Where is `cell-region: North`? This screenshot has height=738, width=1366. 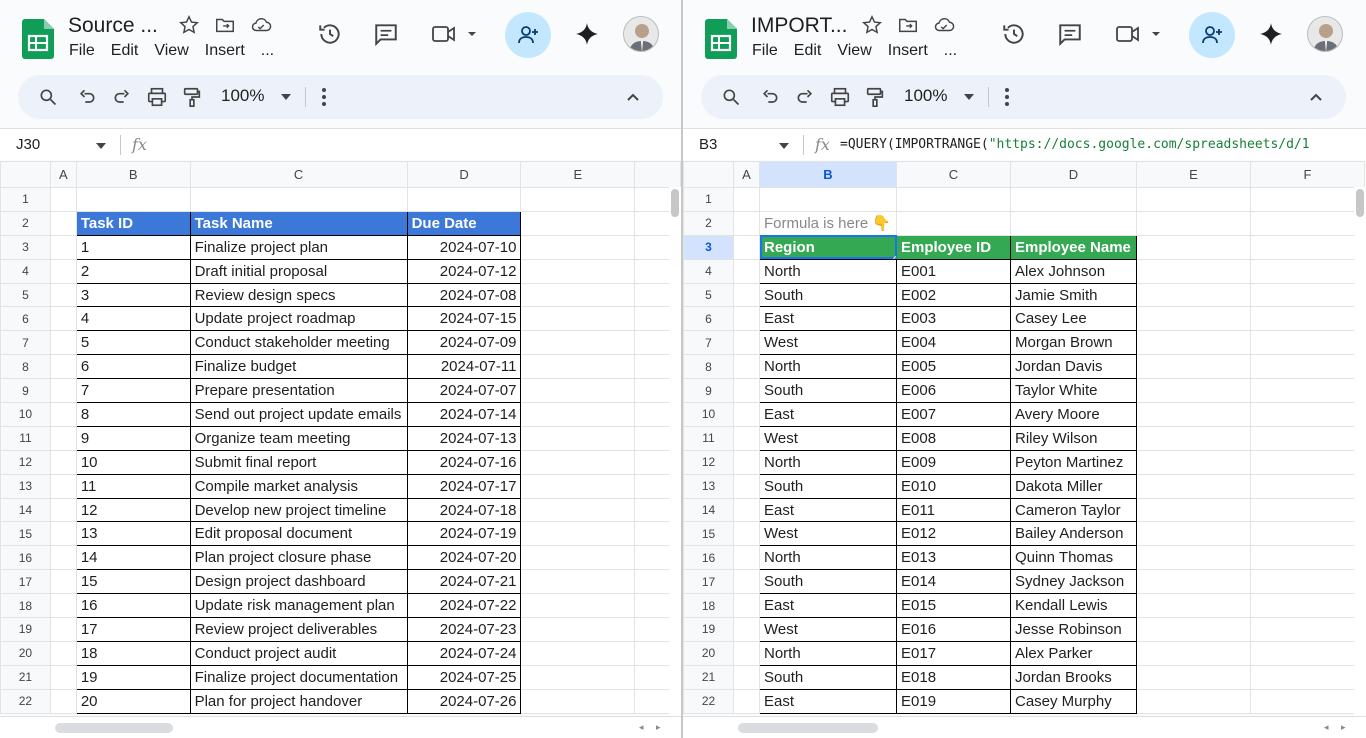 cell-region: North is located at coordinates (828, 367).